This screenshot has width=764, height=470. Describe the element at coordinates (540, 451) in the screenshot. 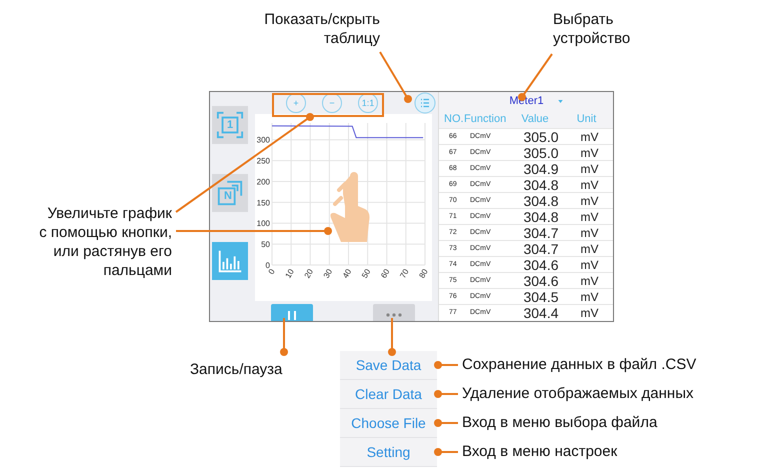

I see `callout-text: Вход в меню настроек` at that location.